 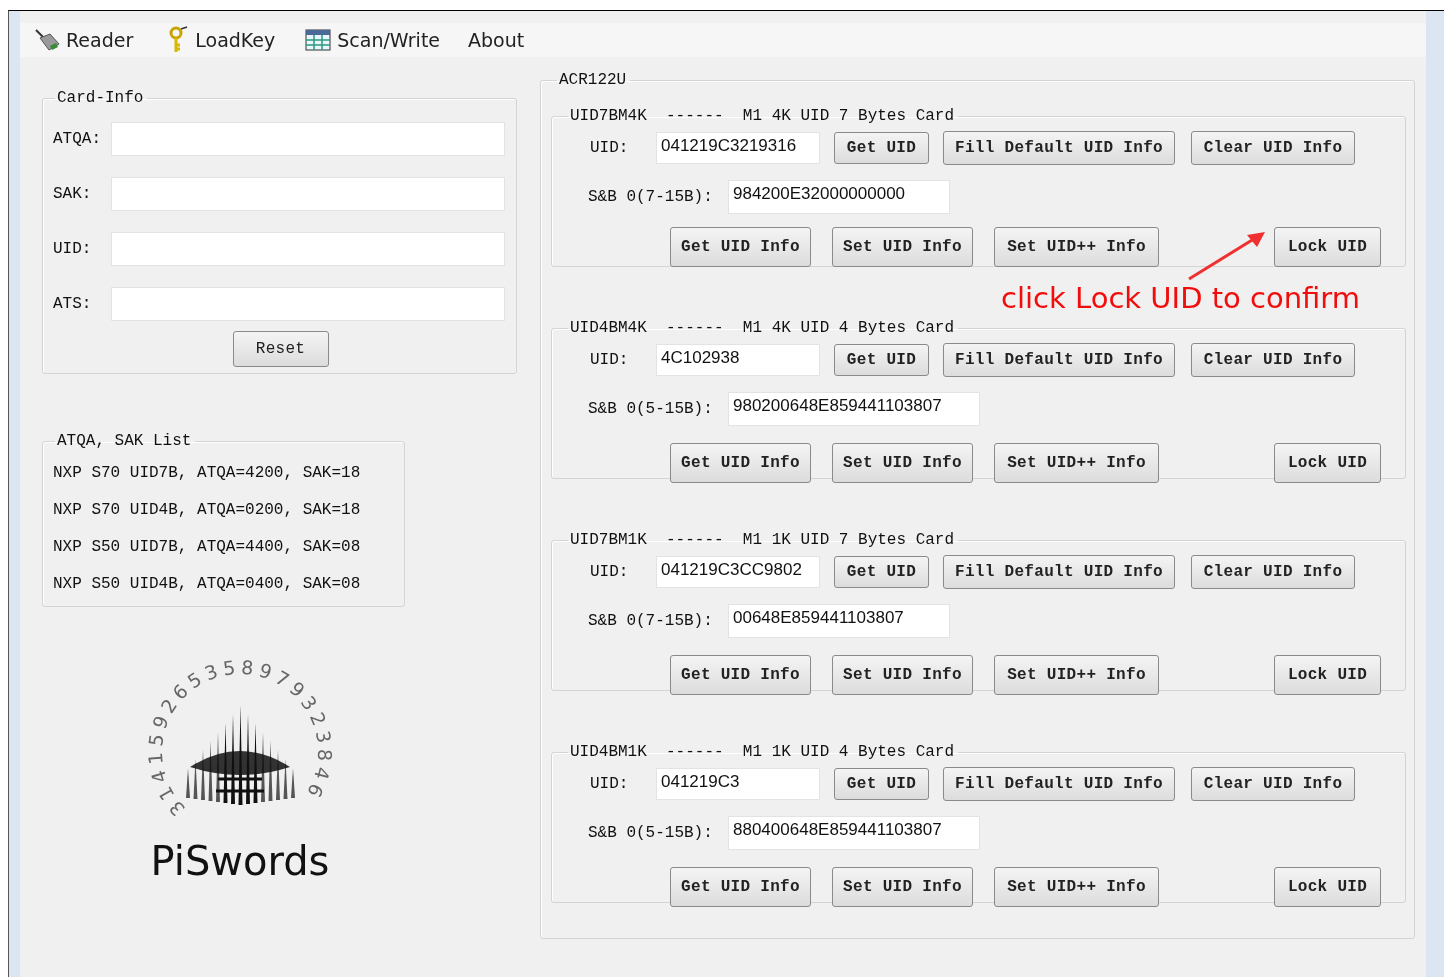 What do you see at coordinates (73, 303) in the screenshot?
I see `field-label: ATS:` at bounding box center [73, 303].